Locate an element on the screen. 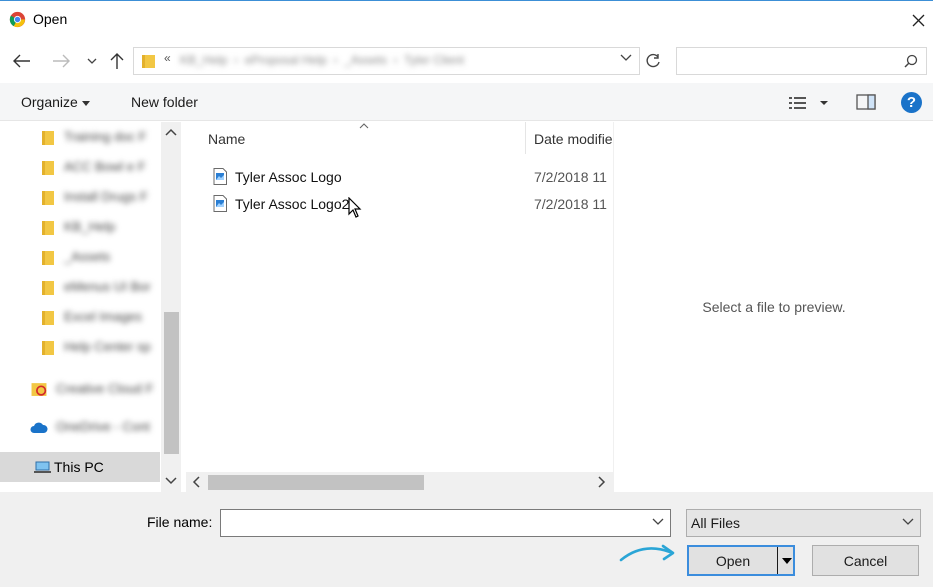 The width and height of the screenshot is (933, 587). dialog-title: Open is located at coordinates (50, 19).